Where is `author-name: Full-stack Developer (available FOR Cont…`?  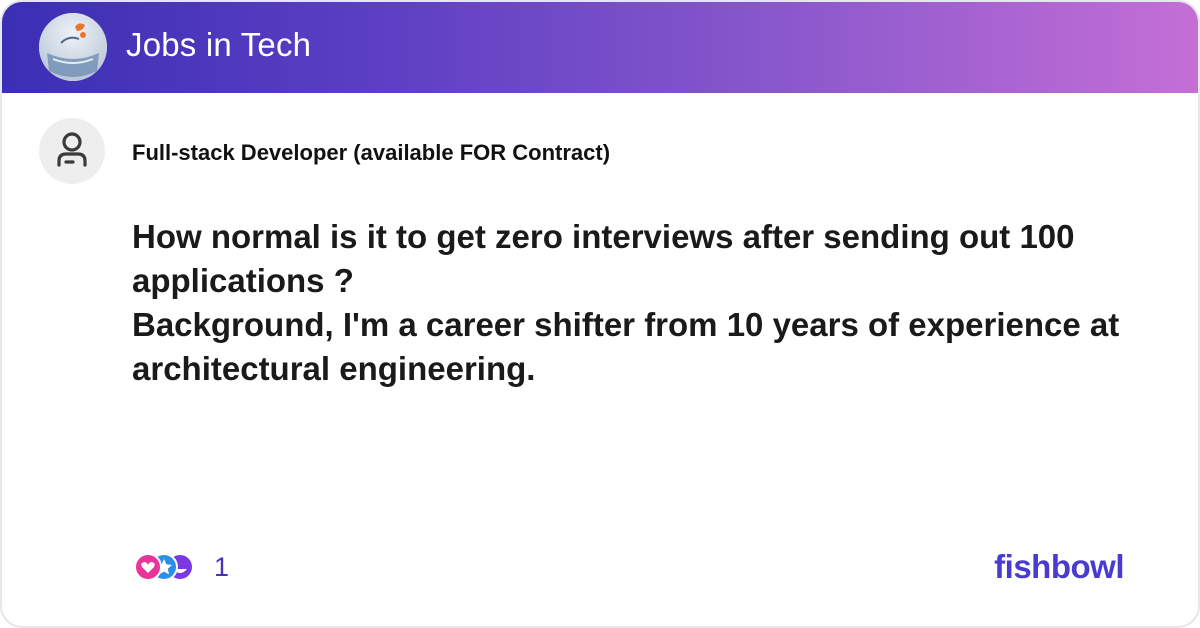
author-name: Full-stack Developer (available FOR Cont… is located at coordinates (371, 152).